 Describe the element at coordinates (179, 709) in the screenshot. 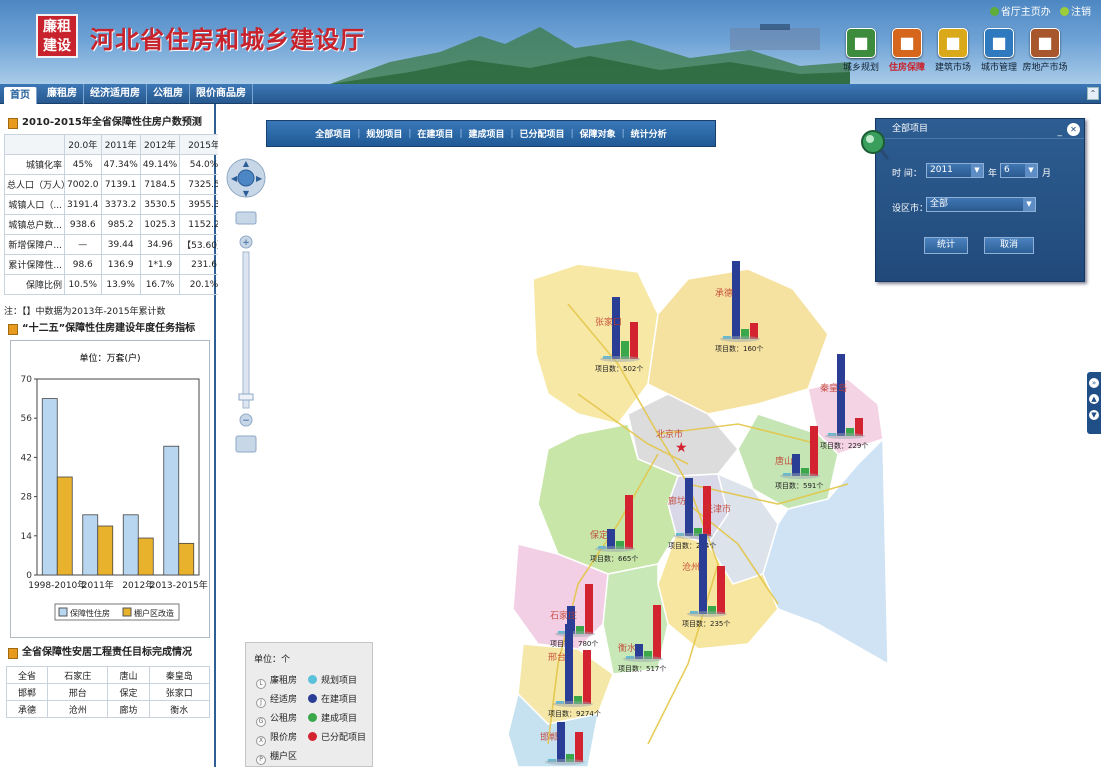

I see `city-link: 衡水` at that location.